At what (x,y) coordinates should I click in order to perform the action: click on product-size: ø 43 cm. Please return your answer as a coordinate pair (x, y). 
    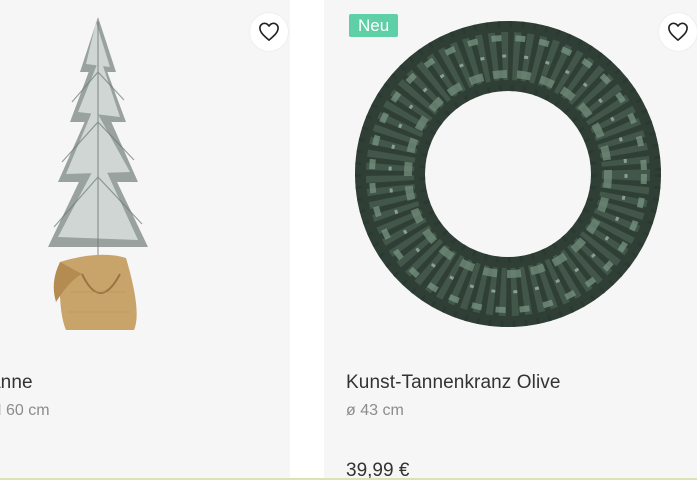
    Looking at the image, I should click on (375, 410).